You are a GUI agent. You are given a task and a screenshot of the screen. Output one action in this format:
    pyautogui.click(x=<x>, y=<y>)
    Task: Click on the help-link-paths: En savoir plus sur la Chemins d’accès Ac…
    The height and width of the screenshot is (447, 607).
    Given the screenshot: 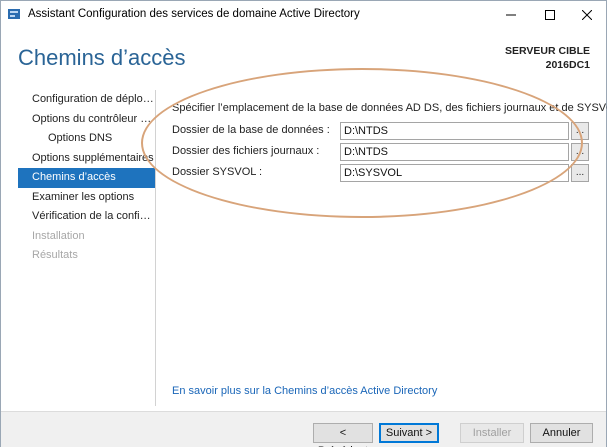 What is the action you would take?
    pyautogui.click(x=304, y=391)
    